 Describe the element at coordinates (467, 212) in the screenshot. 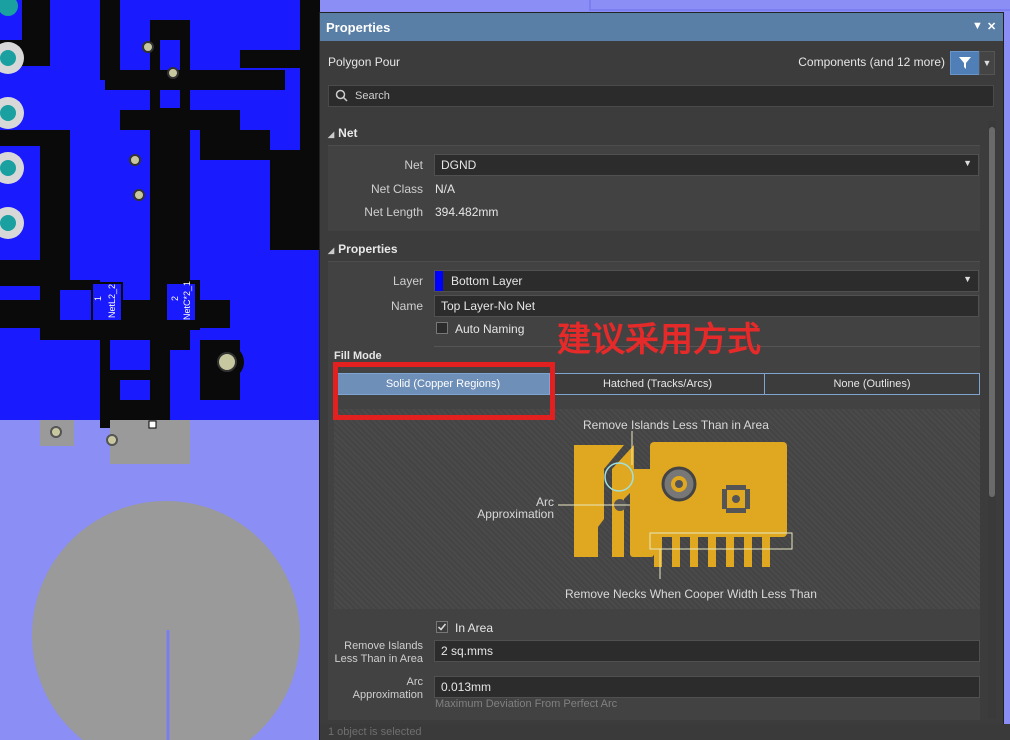

I see `net-length-value: 394.482mm` at that location.